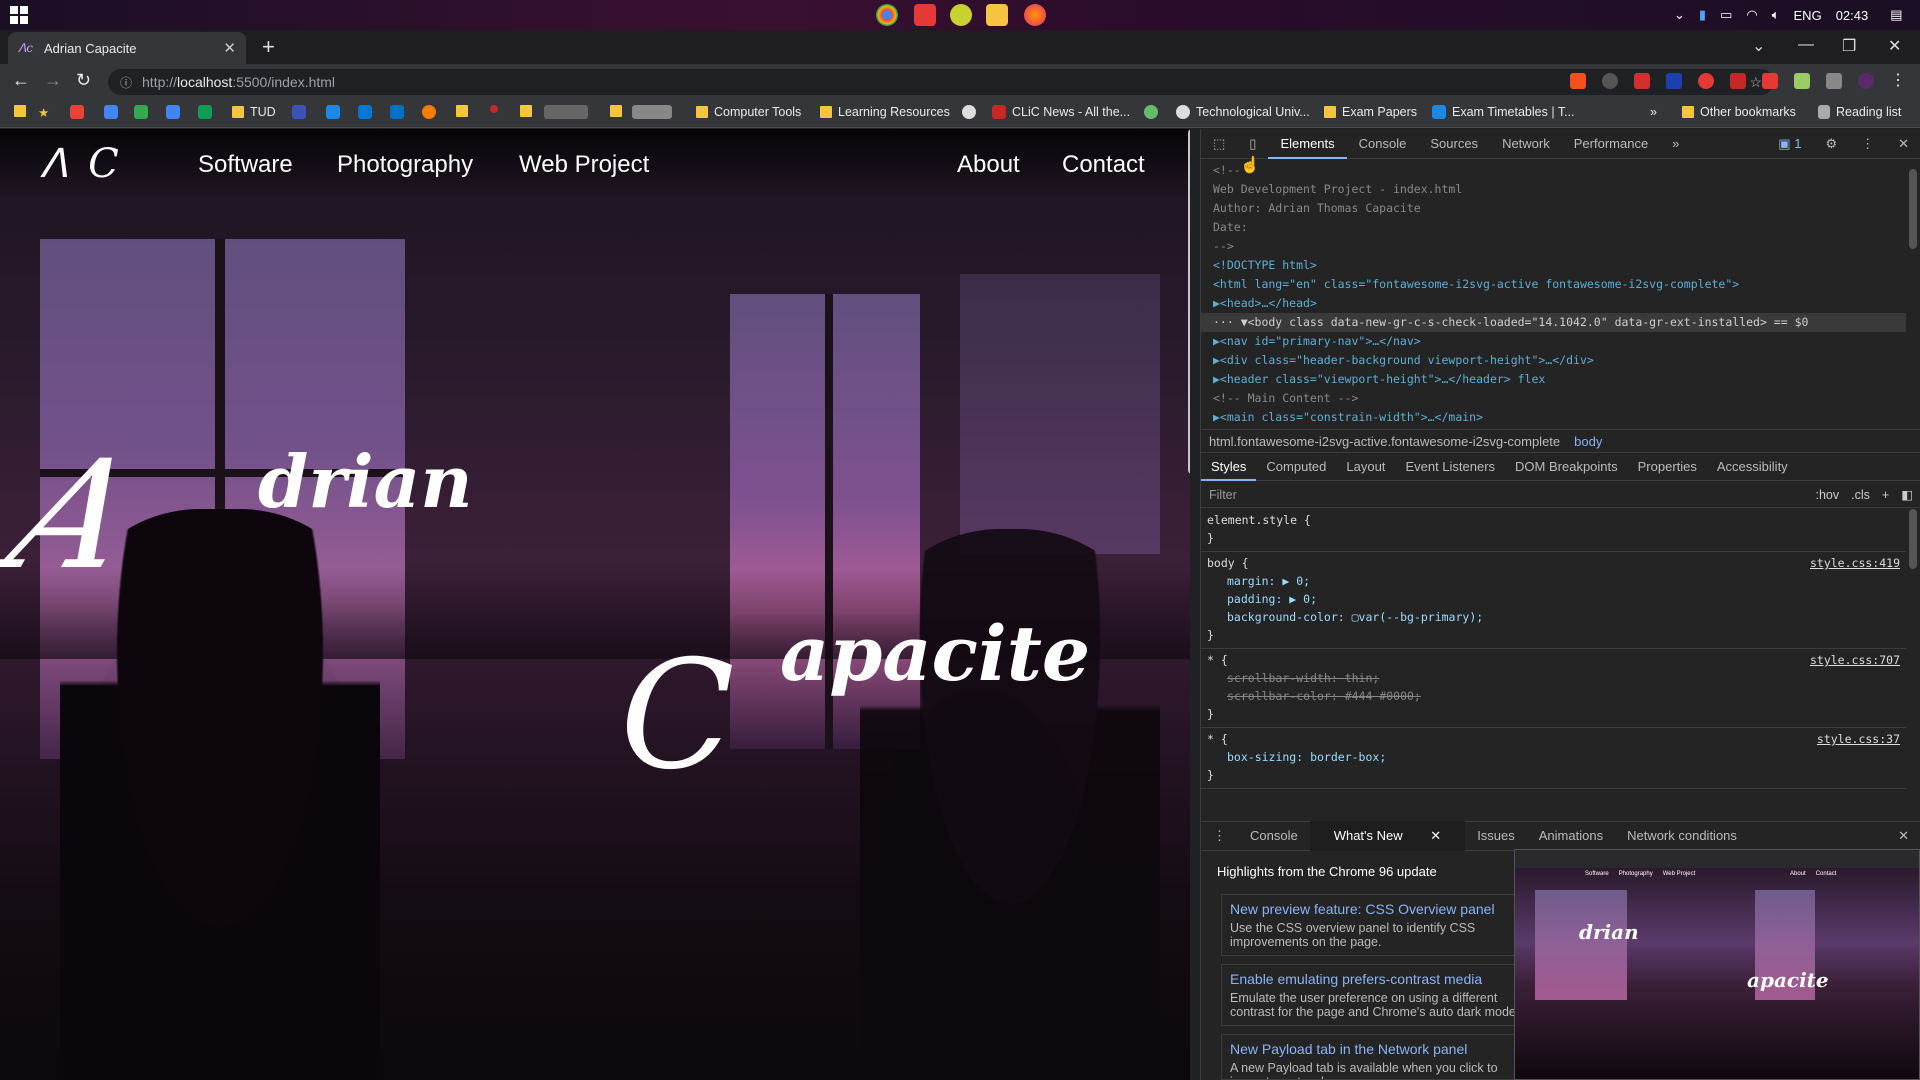 This screenshot has height=1080, width=1920. I want to click on drawer-tab-issues: Issues, so click(1496, 836).